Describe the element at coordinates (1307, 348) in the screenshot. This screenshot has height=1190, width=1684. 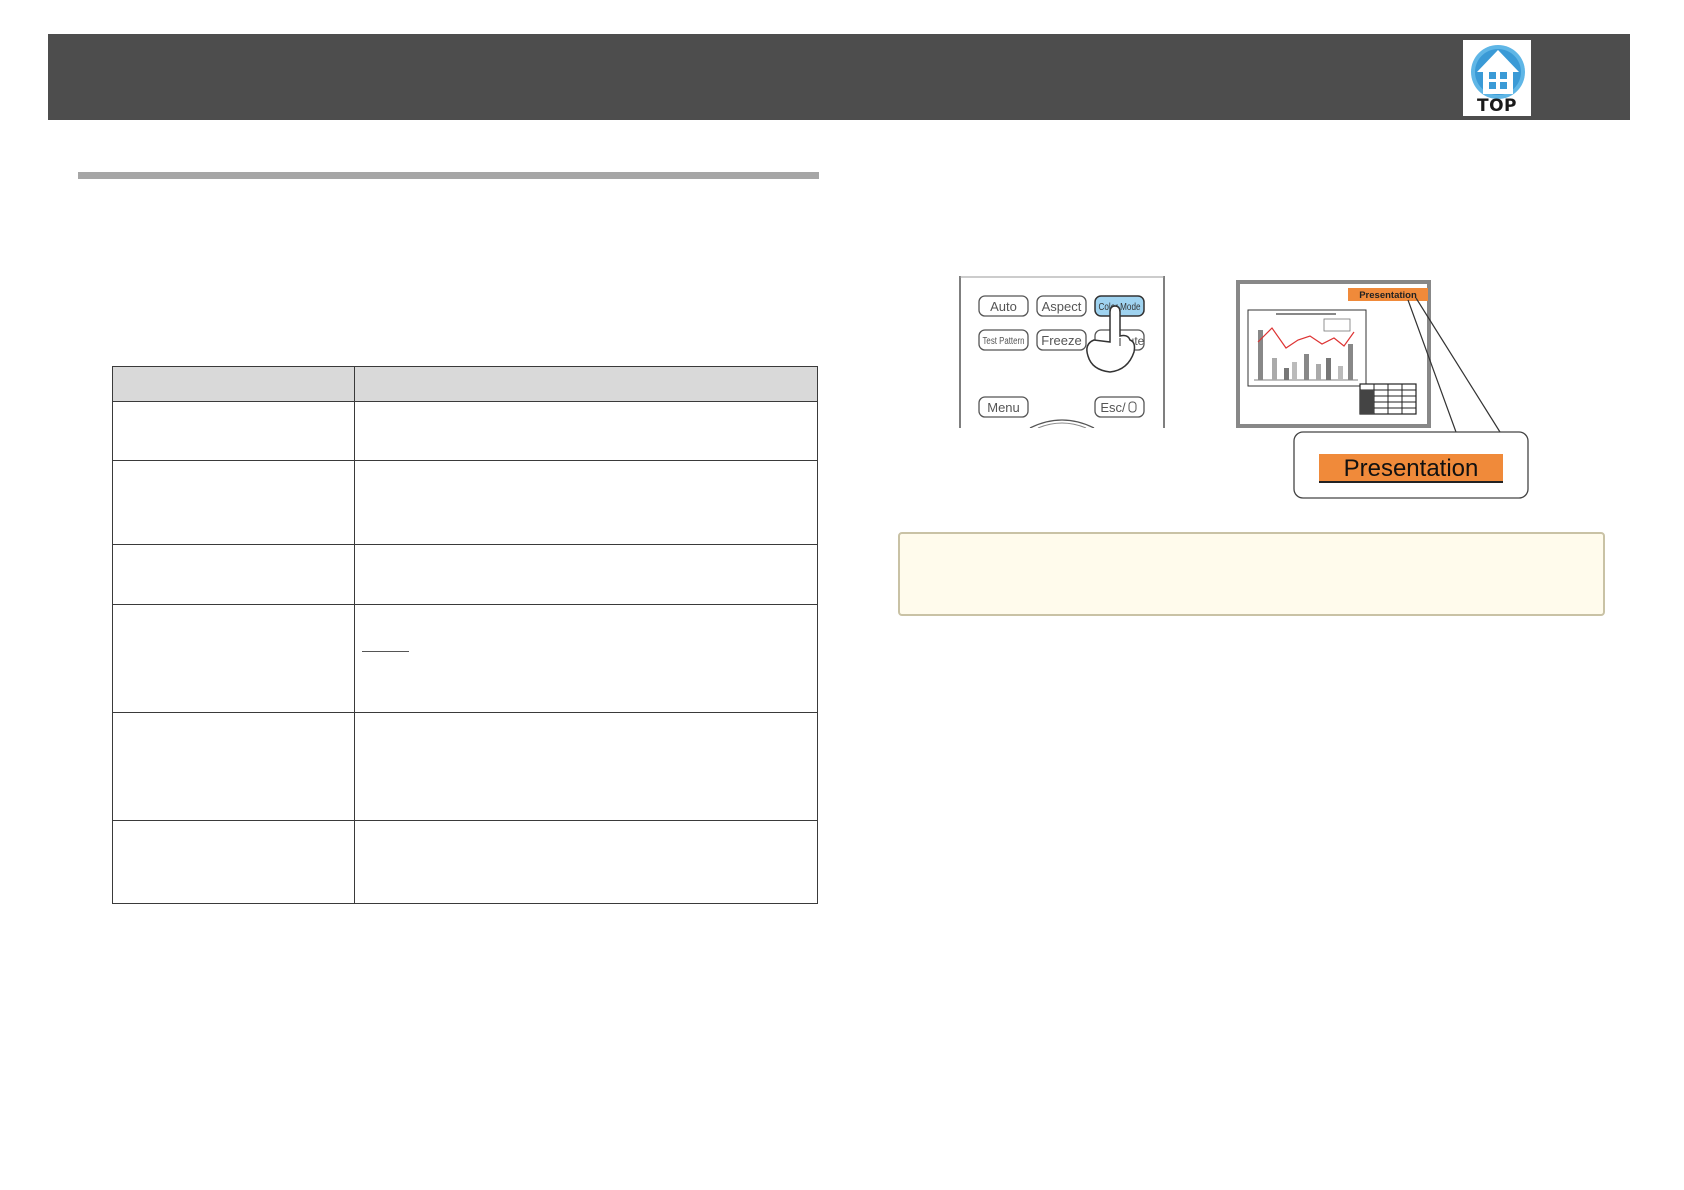
I see `sample-chart-thumbnail` at that location.